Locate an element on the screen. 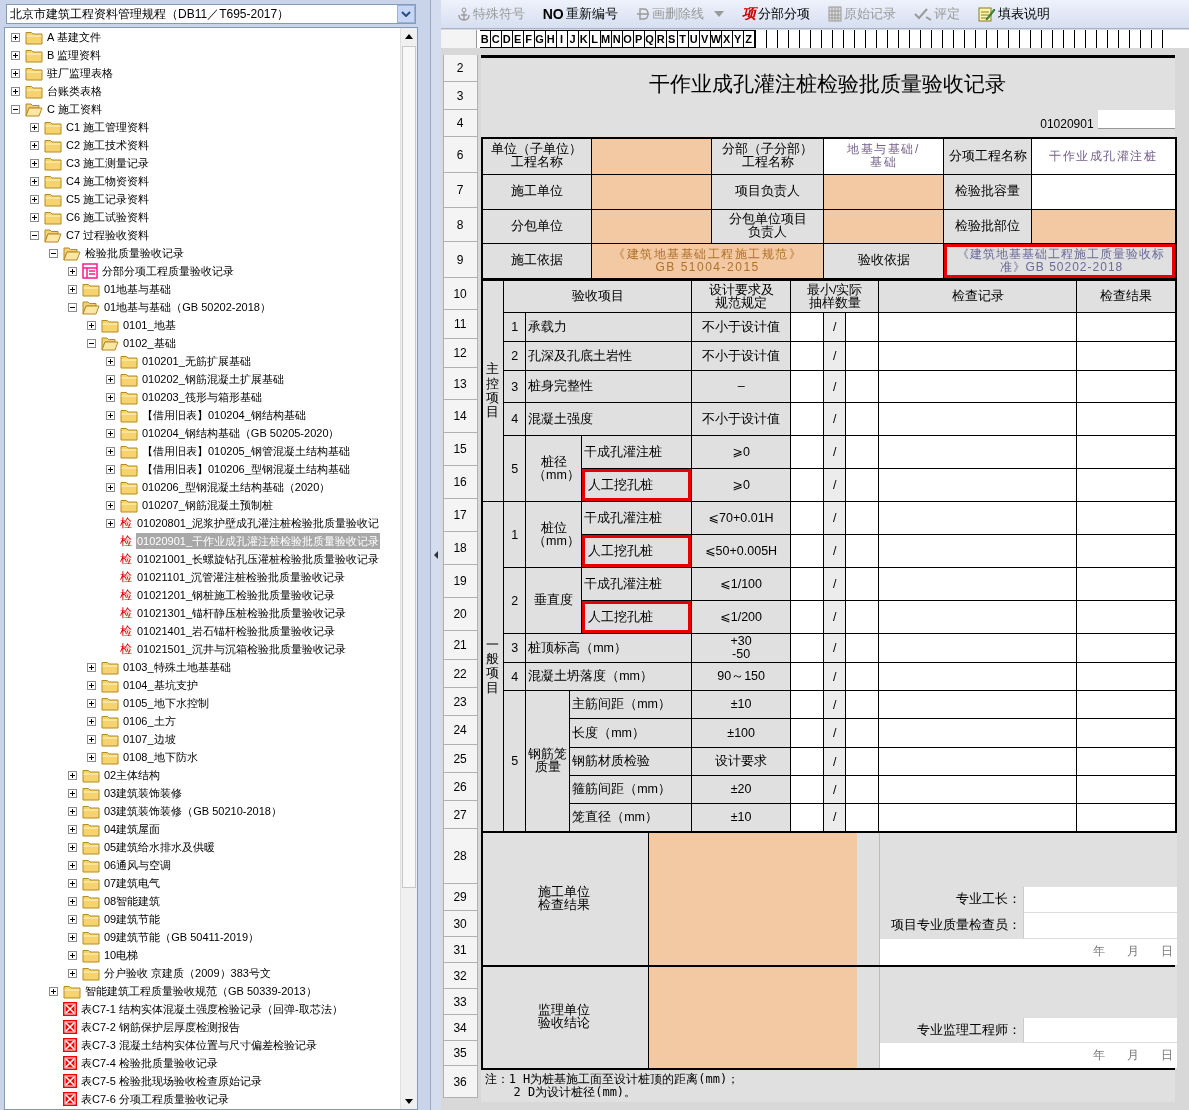 Image resolution: width=1189 pixels, height=1110 pixels. tree-item: 【借用旧表】010206_型钢混凝土结构基础 is located at coordinates (246, 469).